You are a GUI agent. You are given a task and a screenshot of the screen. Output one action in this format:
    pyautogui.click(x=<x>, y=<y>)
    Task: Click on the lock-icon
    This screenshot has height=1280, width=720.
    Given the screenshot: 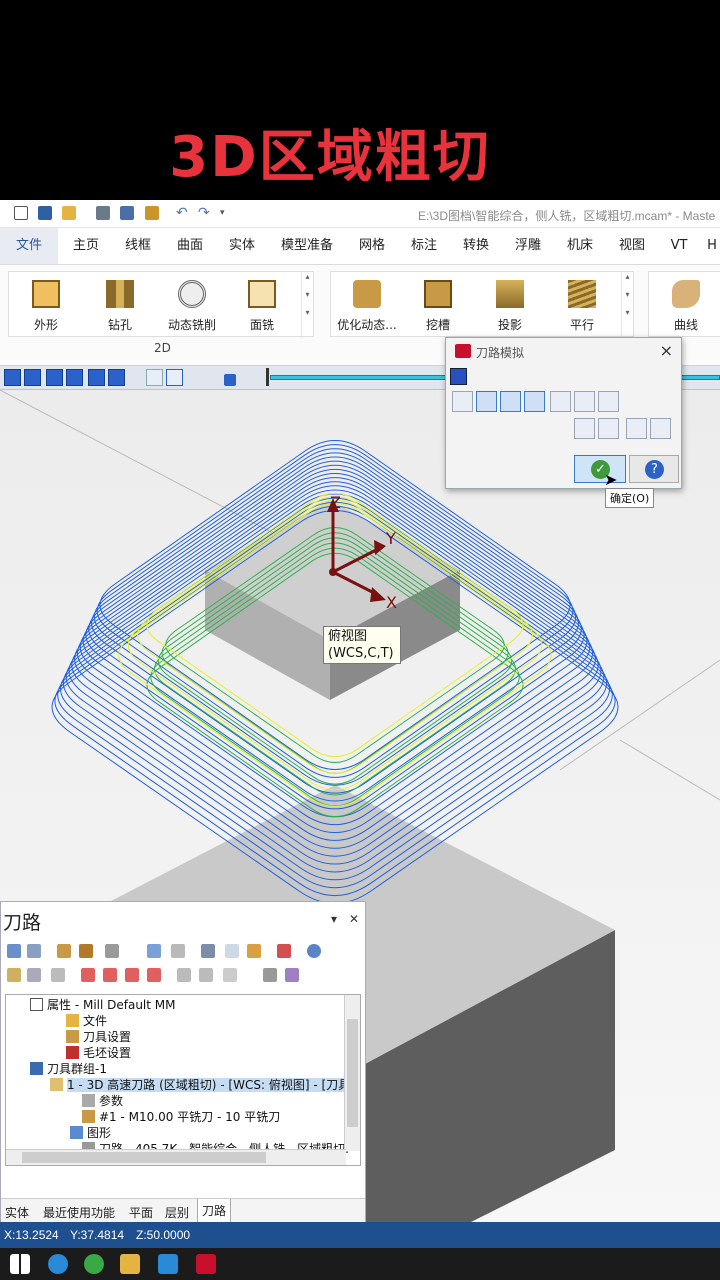 What is the action you would take?
    pyautogui.click(x=14, y=975)
    